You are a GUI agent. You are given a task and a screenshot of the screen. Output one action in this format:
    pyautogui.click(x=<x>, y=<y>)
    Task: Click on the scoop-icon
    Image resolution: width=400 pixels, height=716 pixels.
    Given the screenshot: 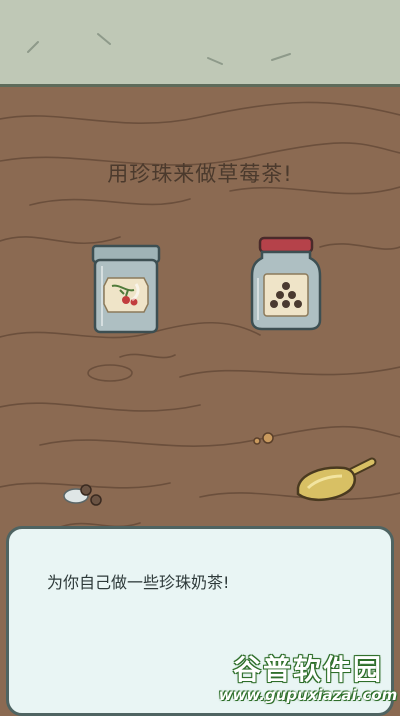 What is the action you would take?
    pyautogui.click(x=337, y=480)
    